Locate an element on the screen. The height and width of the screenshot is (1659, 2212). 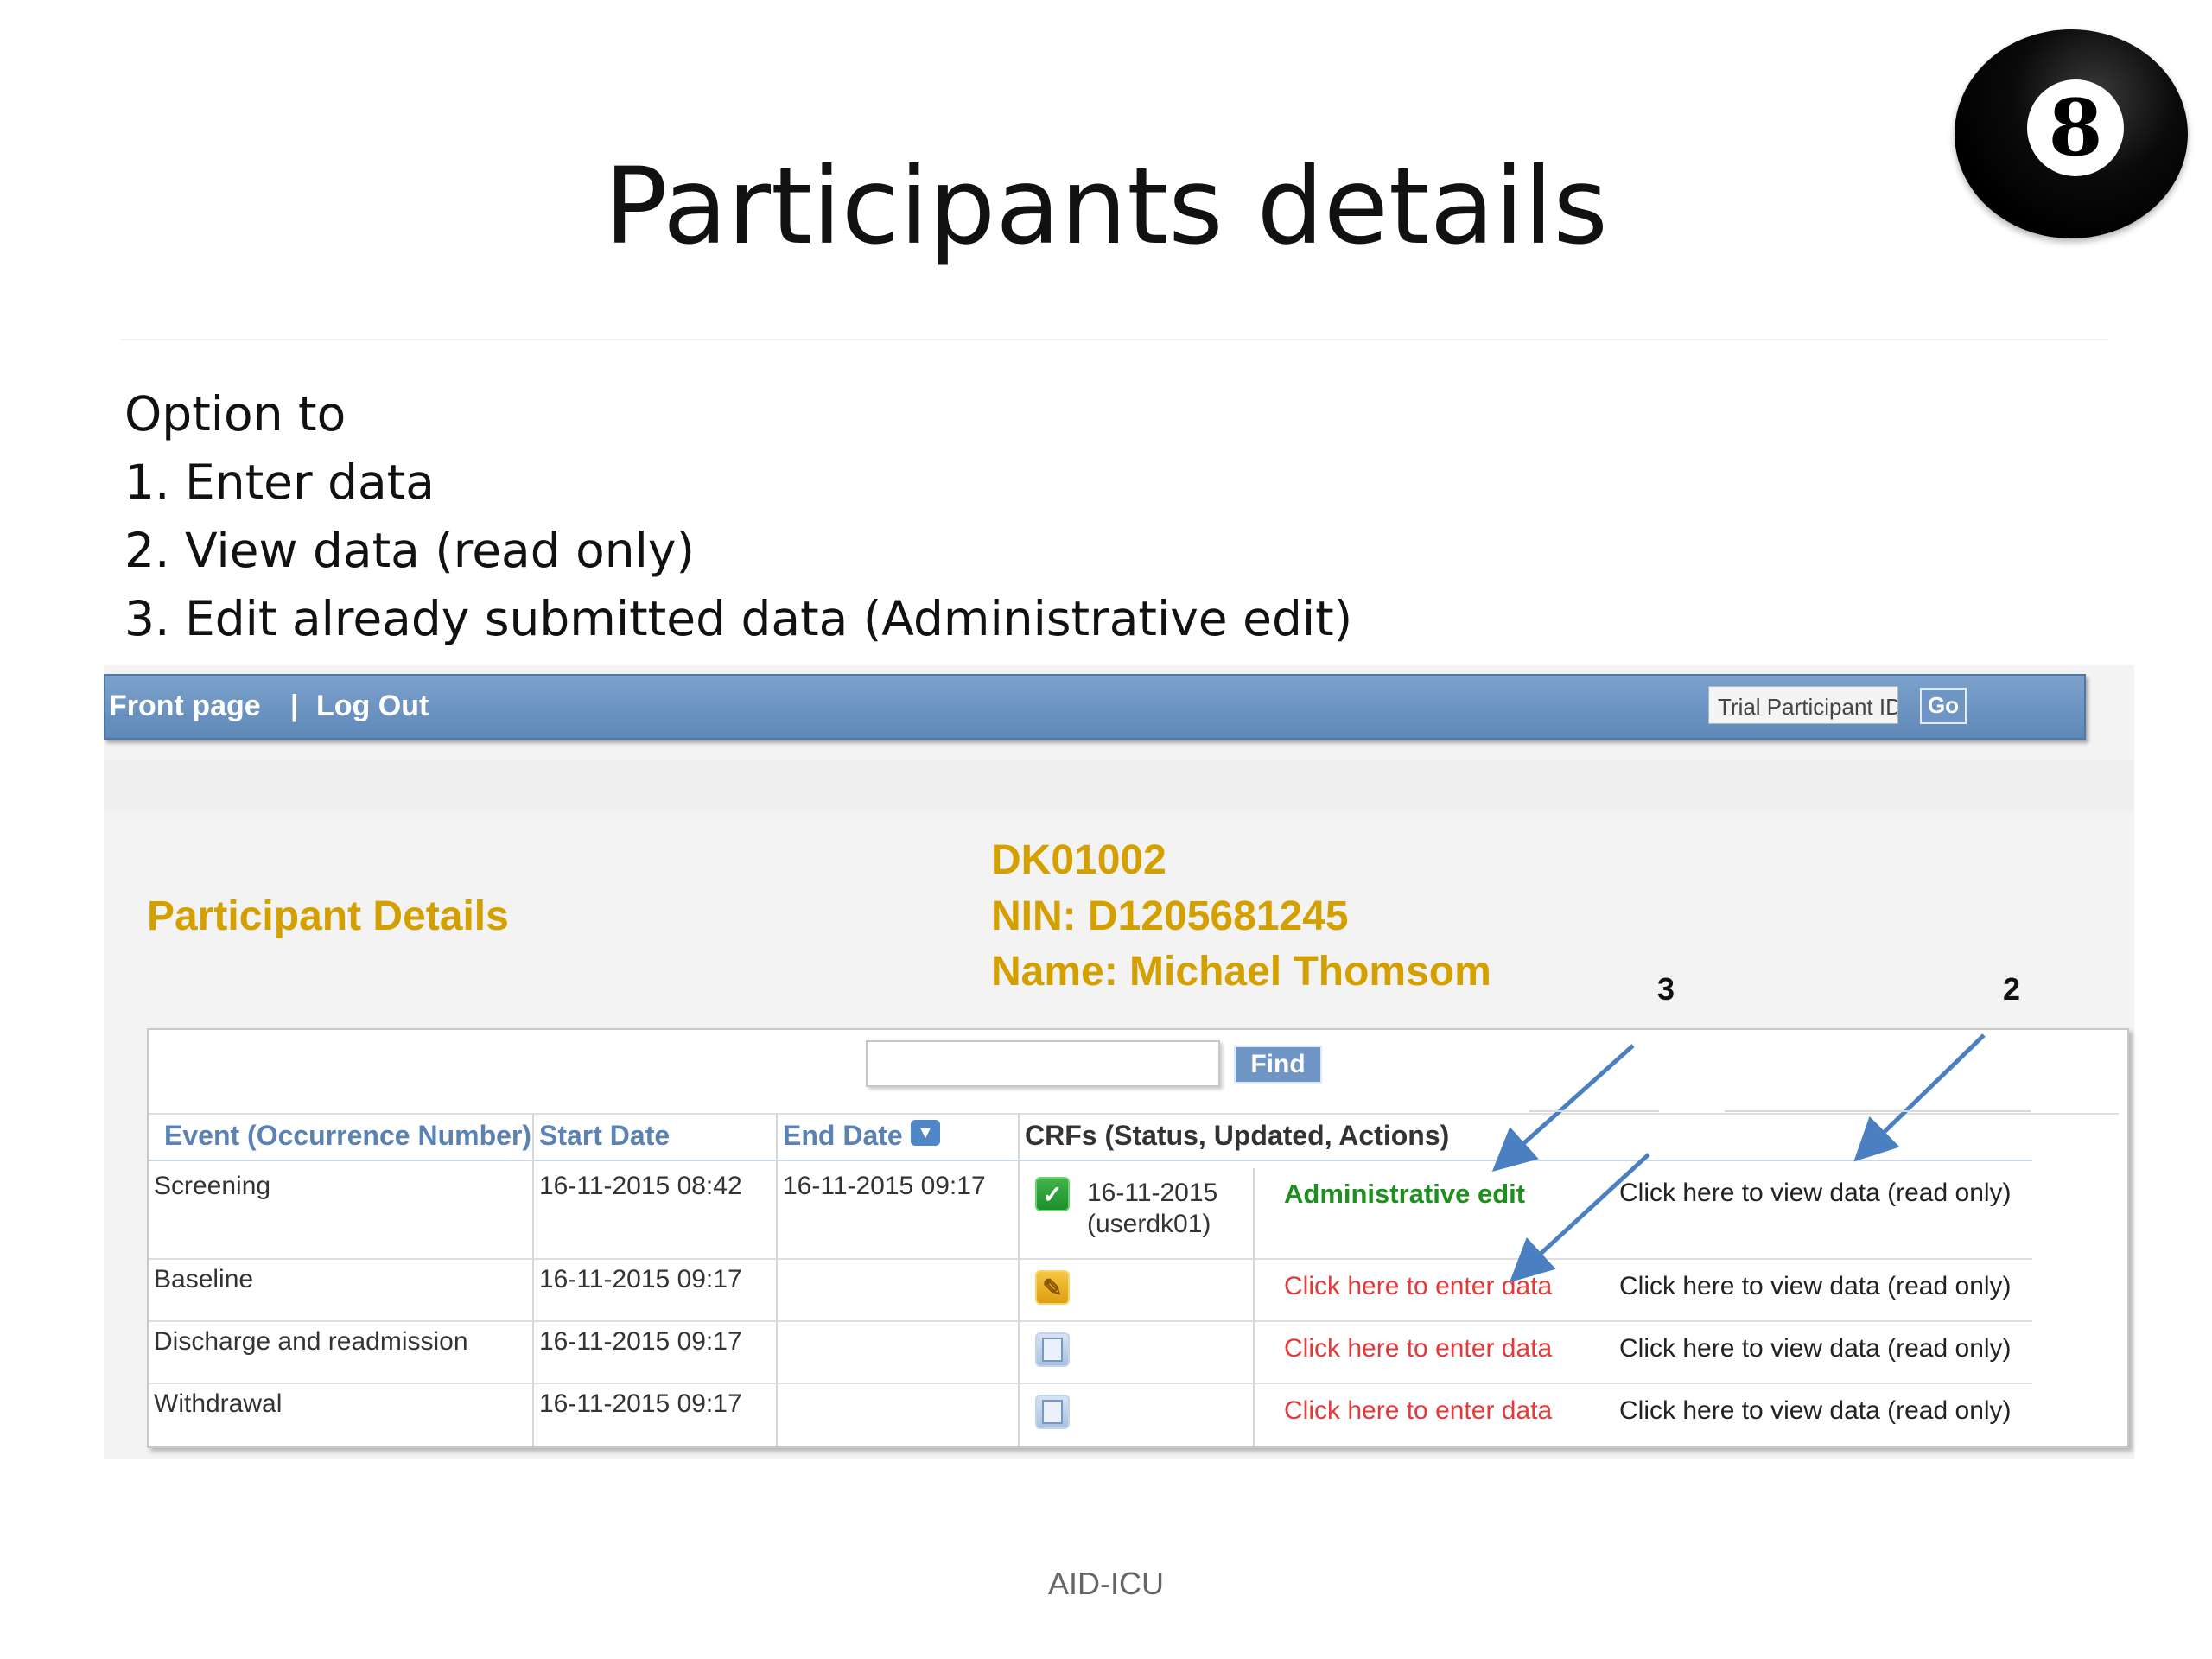
log-out-link: Log Out is located at coordinates (372, 706).